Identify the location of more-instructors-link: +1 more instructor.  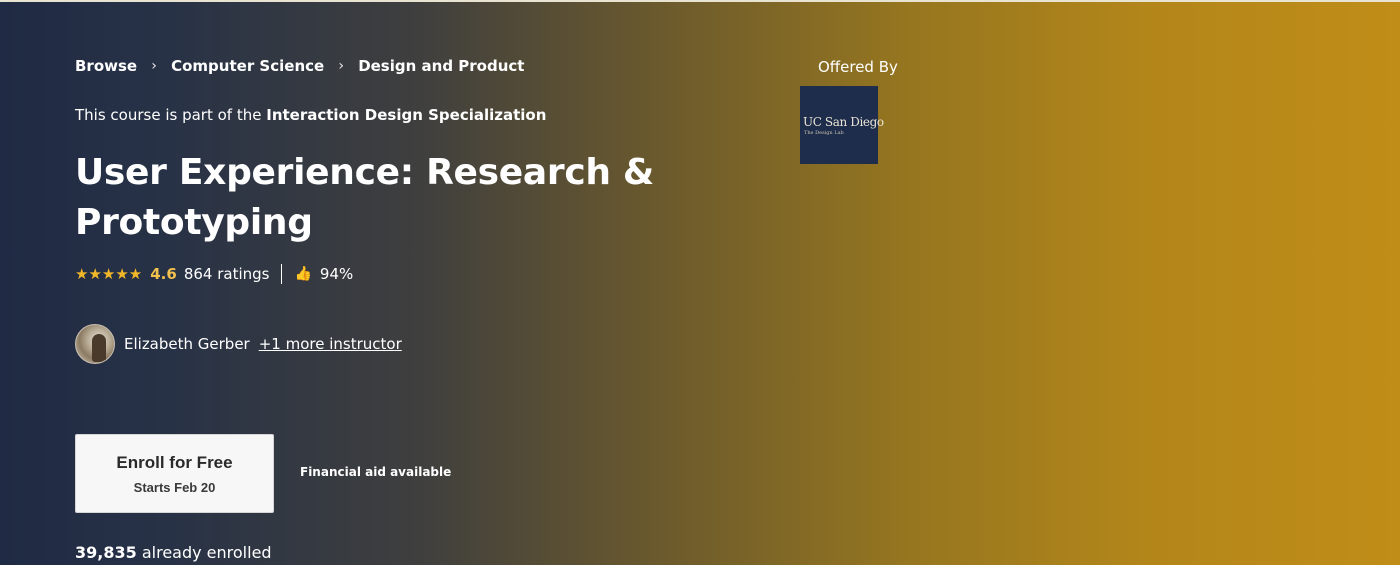
(330, 344).